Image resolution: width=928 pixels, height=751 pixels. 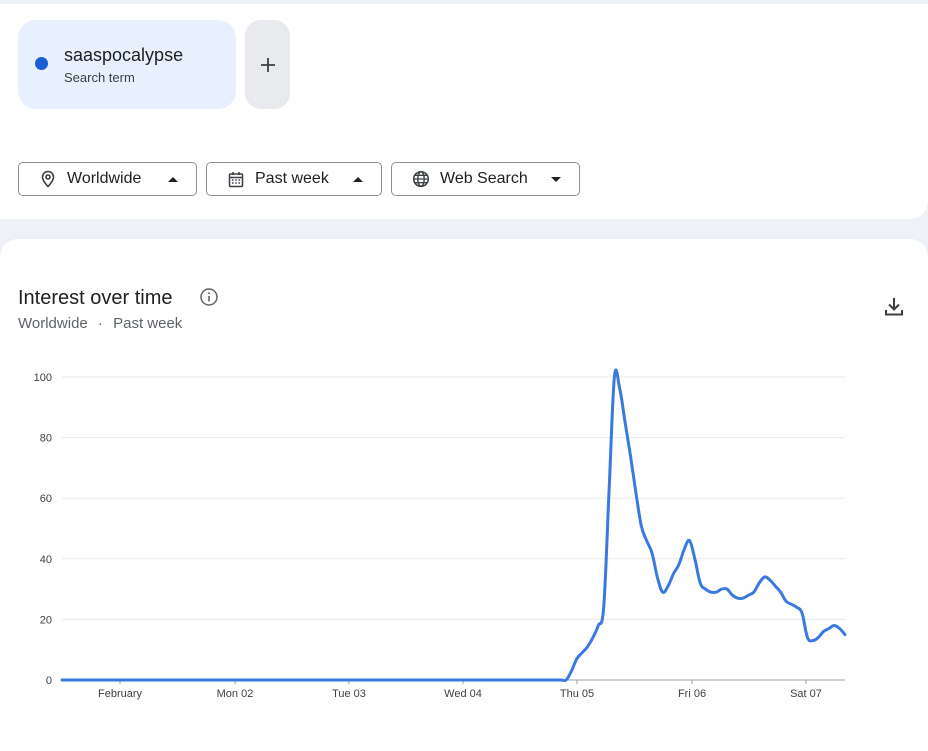 What do you see at coordinates (806, 694) in the screenshot?
I see `x-tick-label: Sat 07` at bounding box center [806, 694].